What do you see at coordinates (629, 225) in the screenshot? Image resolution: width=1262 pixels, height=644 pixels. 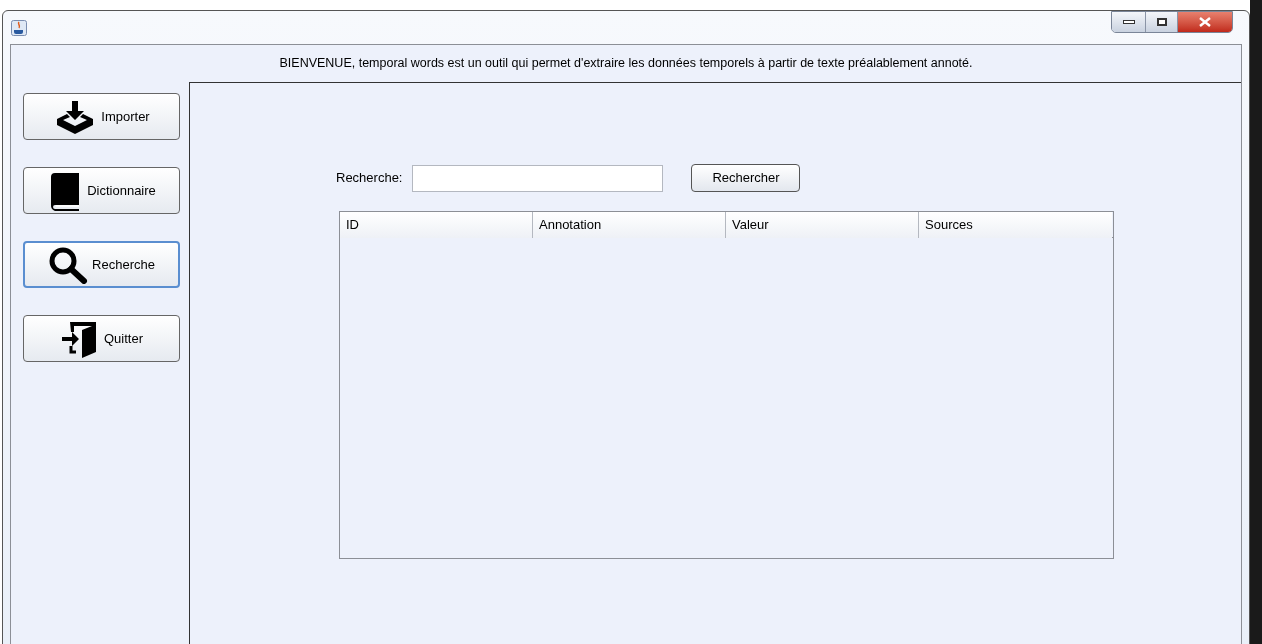 I see `column-header: Annotation` at bounding box center [629, 225].